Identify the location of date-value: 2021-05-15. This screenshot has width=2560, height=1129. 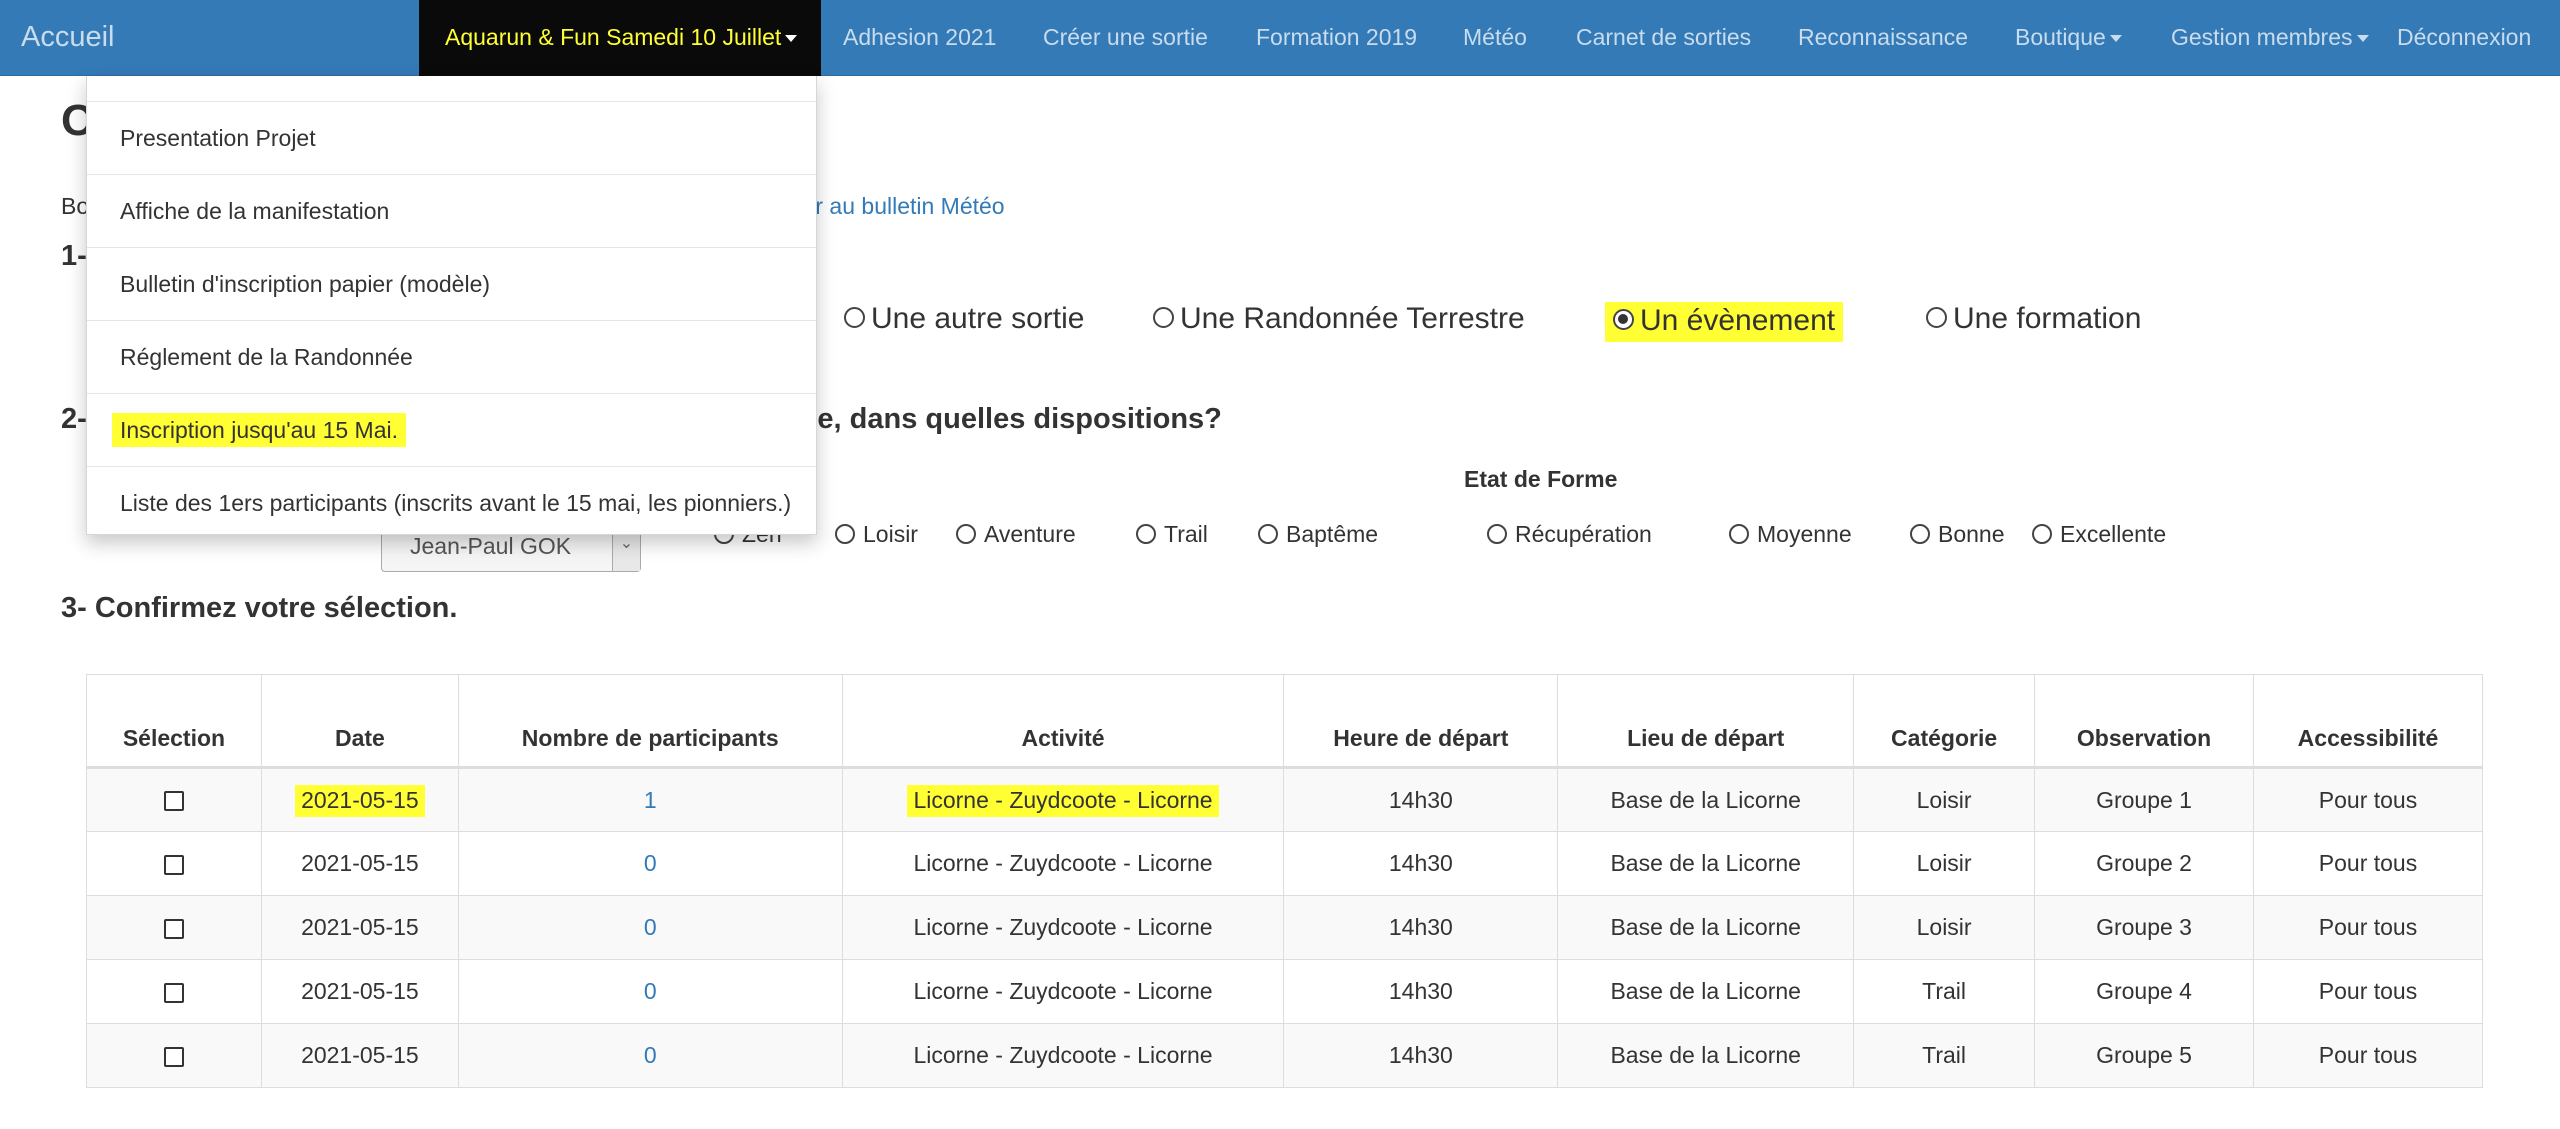
(360, 800).